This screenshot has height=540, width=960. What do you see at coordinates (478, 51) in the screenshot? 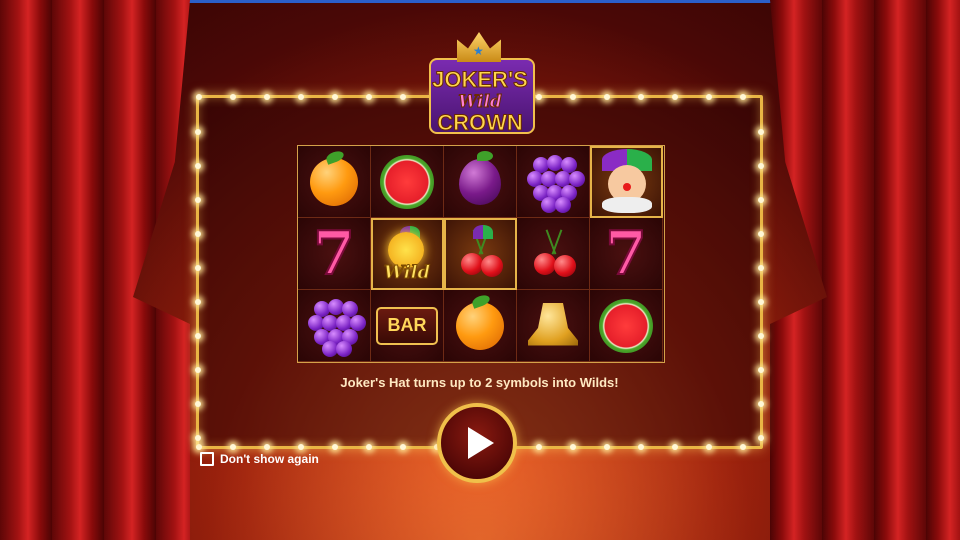
I see `star-icon: ★` at bounding box center [478, 51].